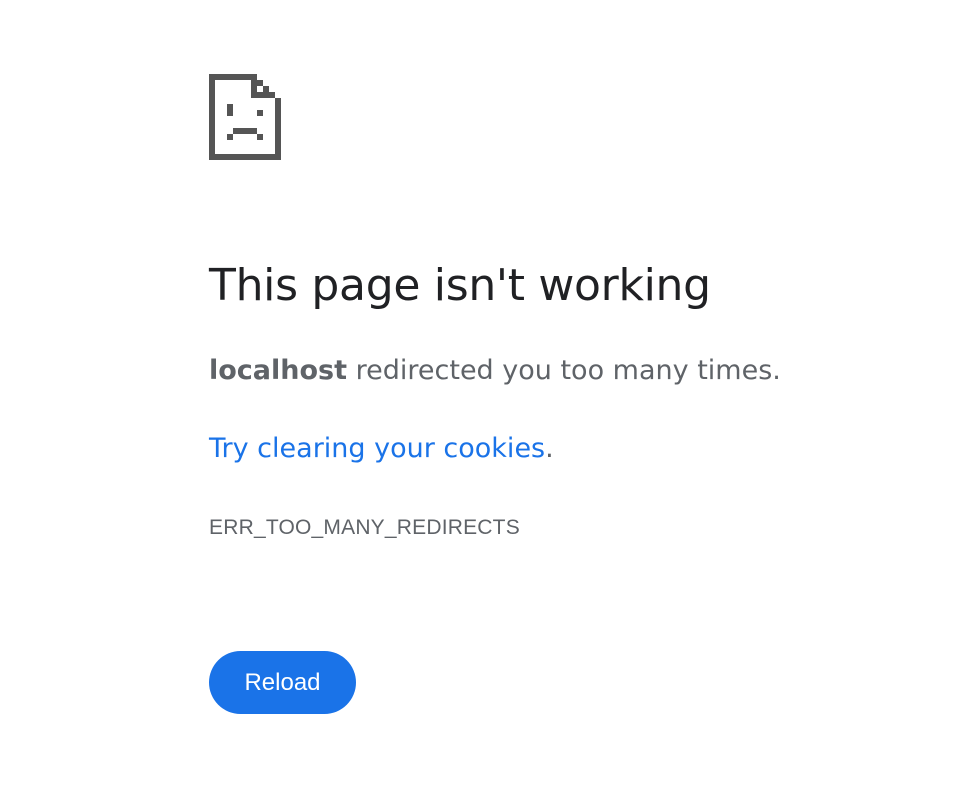  I want to click on clear-cookies-link: Try clearing your cookies, so click(377, 448).